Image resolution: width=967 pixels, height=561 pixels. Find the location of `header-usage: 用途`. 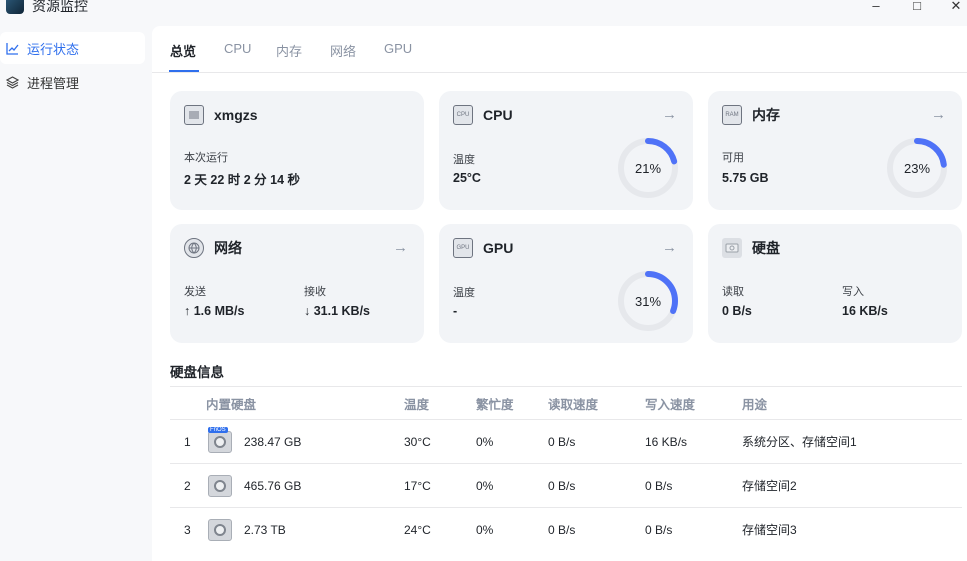

header-usage: 用途 is located at coordinates (755, 404).